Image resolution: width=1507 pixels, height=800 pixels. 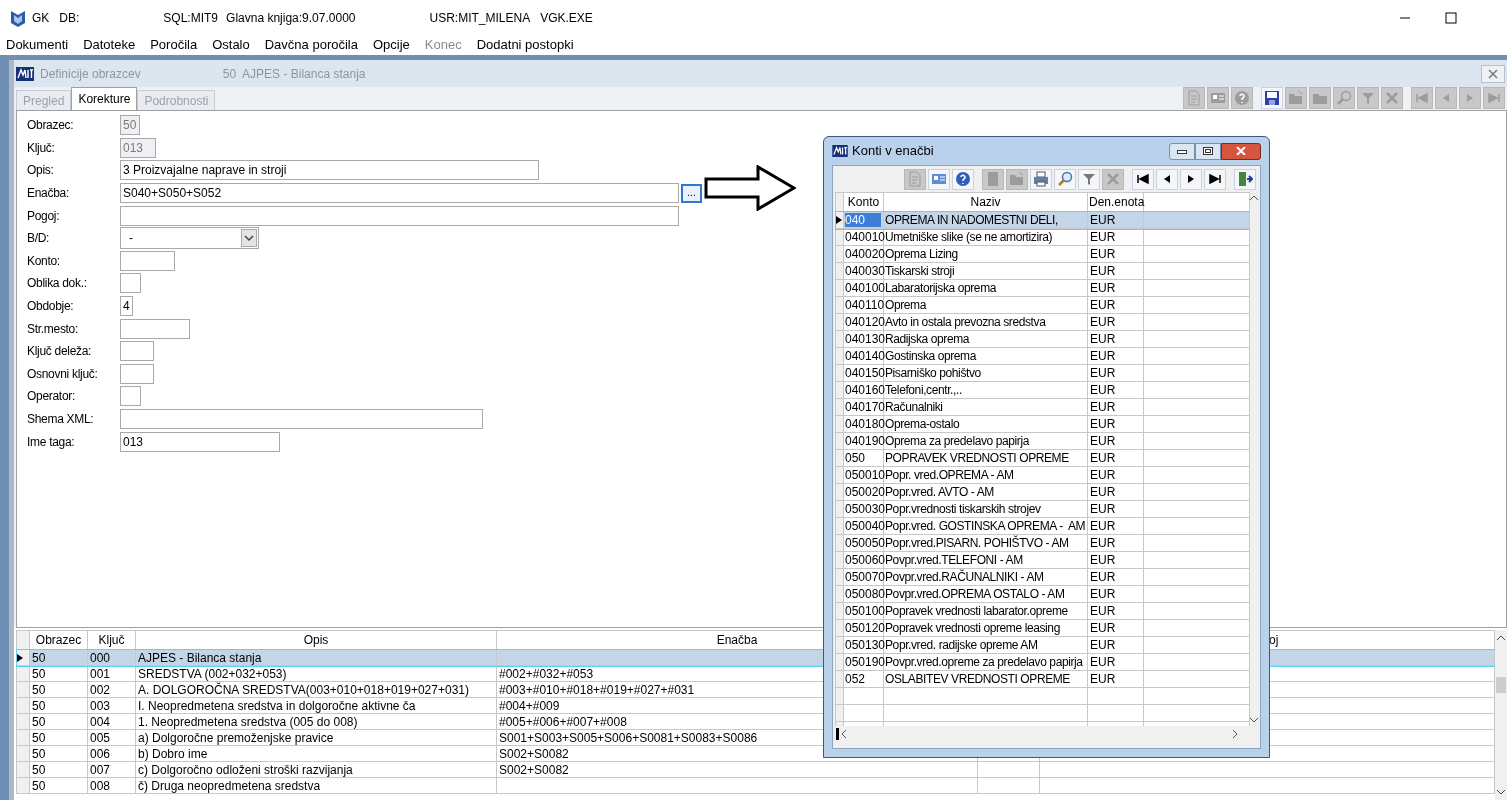 I want to click on table-cell: S001+S003+S005+S006+S0081+S0083+S0086, so click(x=628, y=737).